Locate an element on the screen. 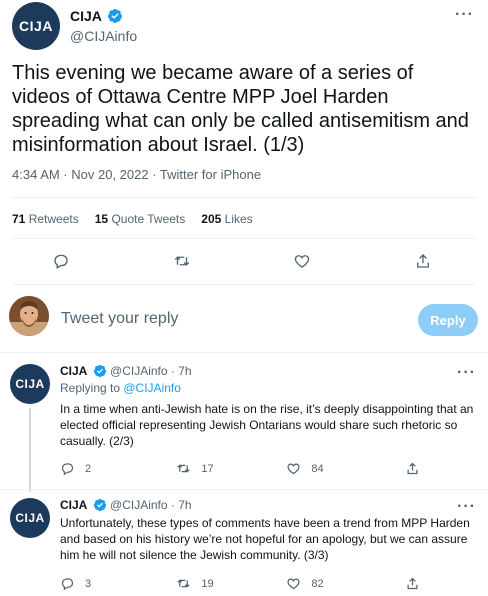 This screenshot has height=596, width=488. reply-input: Tweet your reply is located at coordinates (119, 319).